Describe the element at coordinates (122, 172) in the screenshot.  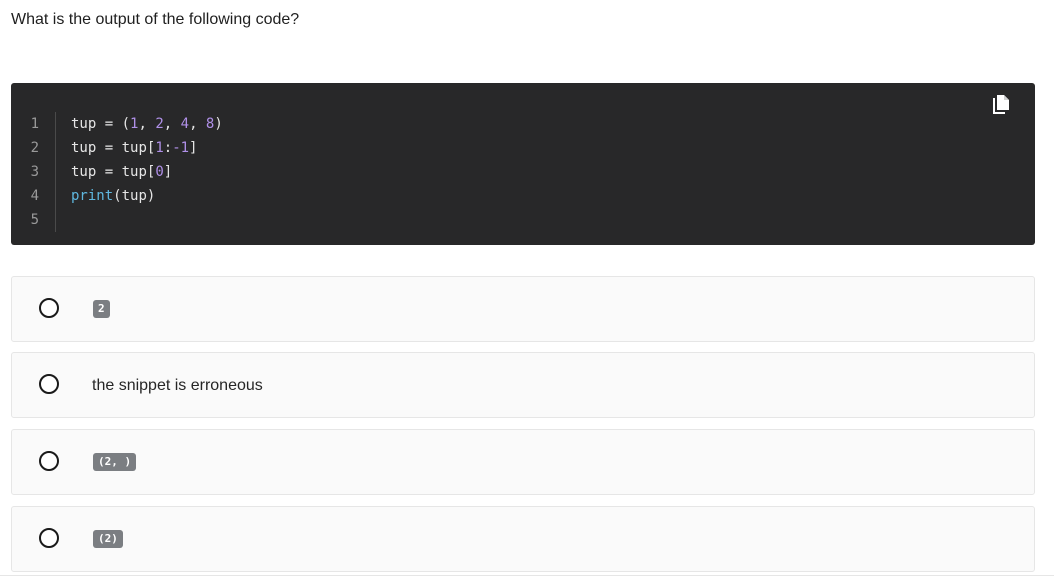
I see `code-text: tup = tup[0]` at that location.